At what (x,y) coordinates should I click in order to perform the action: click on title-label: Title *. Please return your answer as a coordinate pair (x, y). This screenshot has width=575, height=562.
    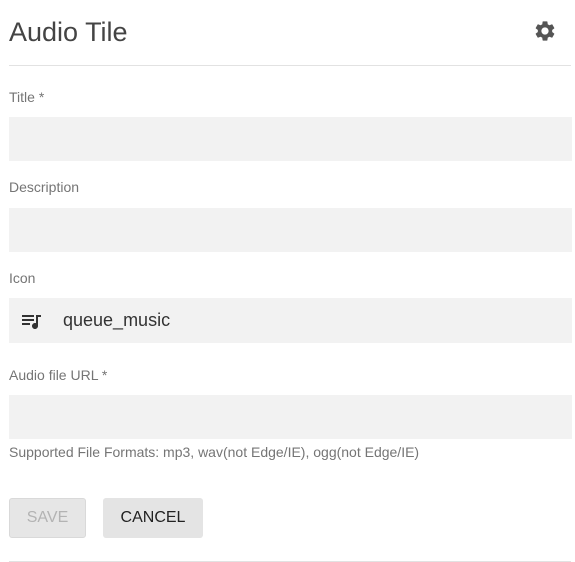
    Looking at the image, I should click on (27, 97).